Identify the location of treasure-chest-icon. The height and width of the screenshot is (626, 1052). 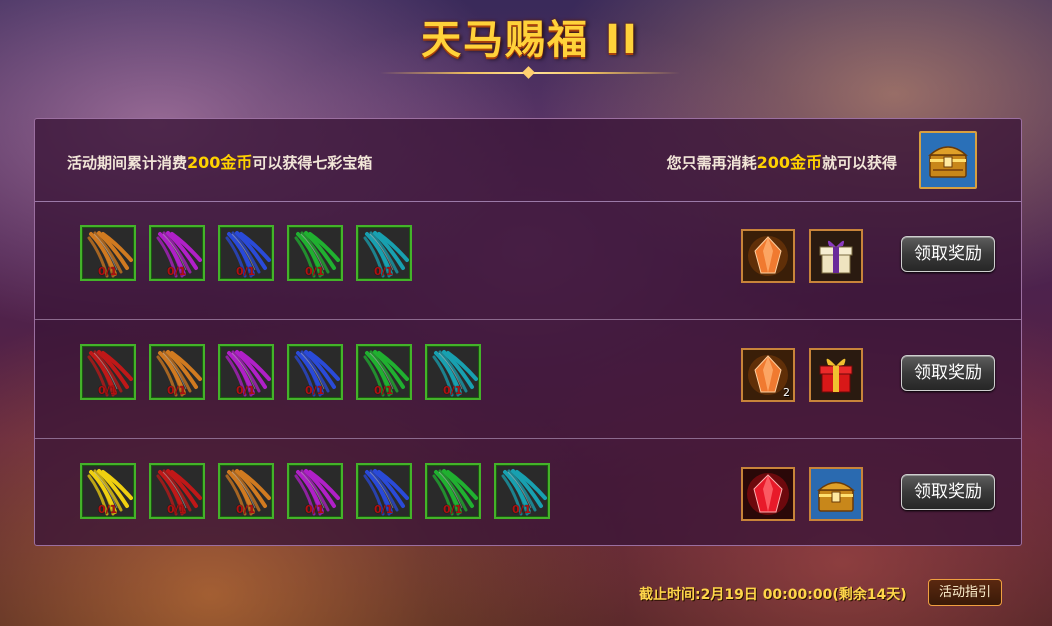
(836, 494).